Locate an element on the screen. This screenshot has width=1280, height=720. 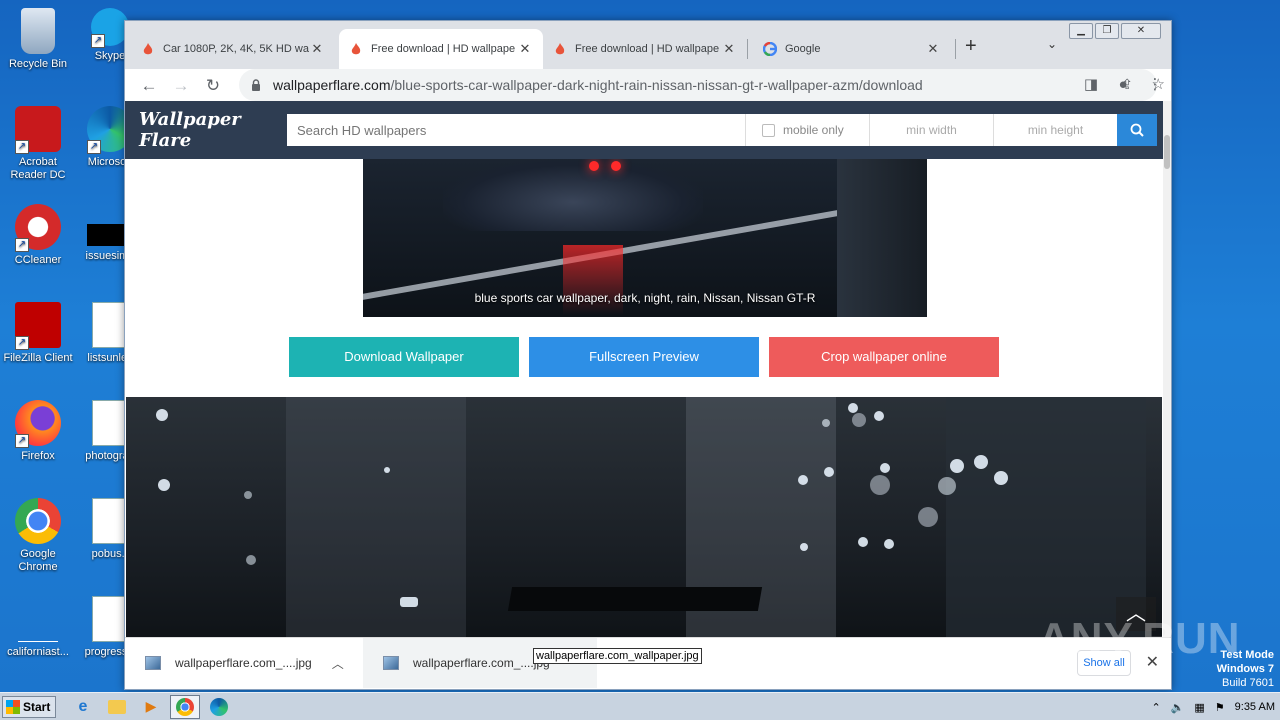
tray-expand-icon: ⌃ is located at coordinates (1155, 707).